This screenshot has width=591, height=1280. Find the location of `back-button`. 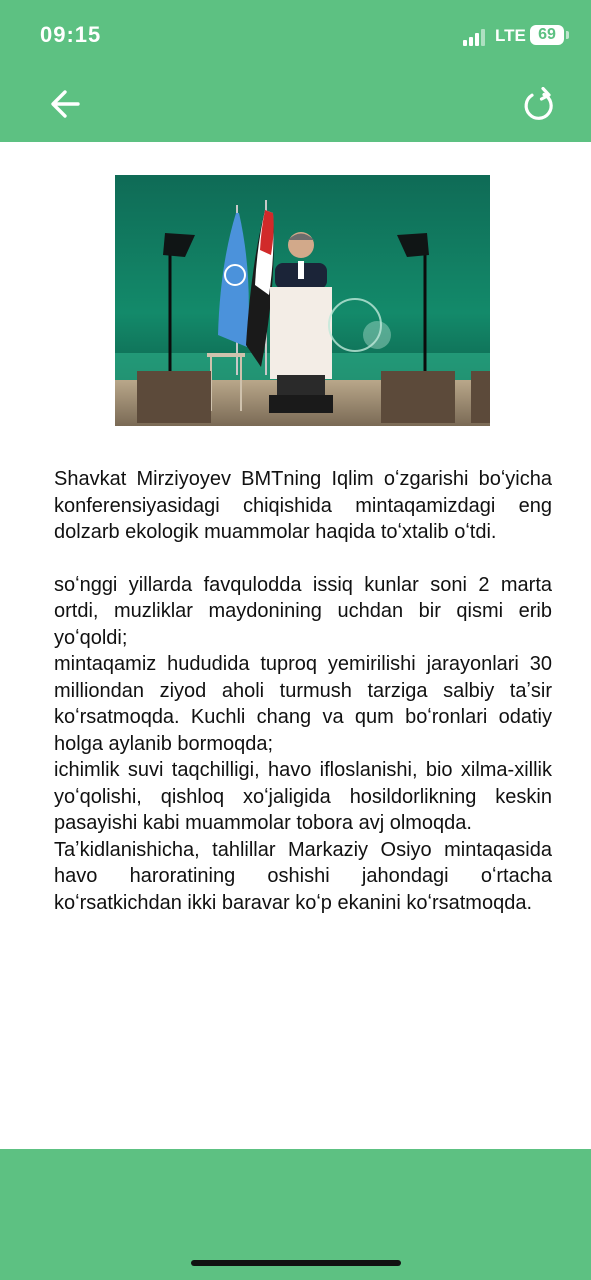

back-button is located at coordinates (66, 104).